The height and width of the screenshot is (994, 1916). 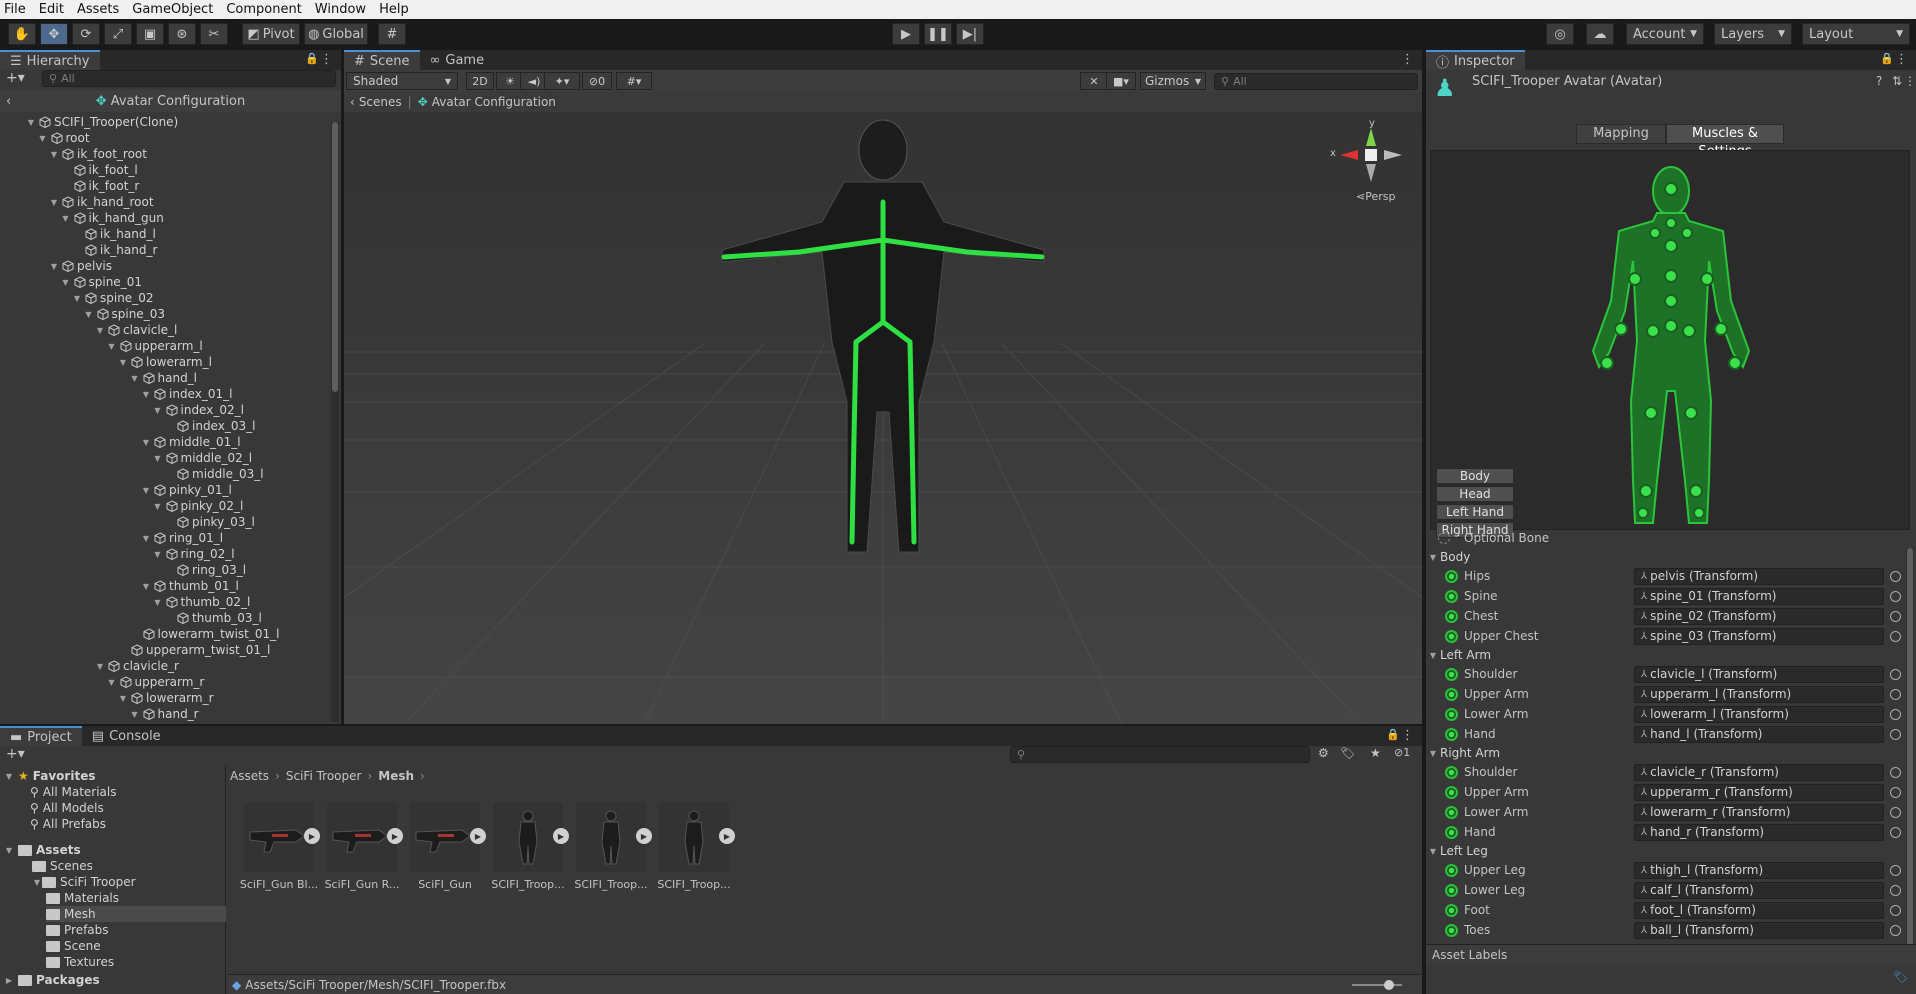 I want to click on breadcrumb-mesh: Mesh, so click(x=396, y=776).